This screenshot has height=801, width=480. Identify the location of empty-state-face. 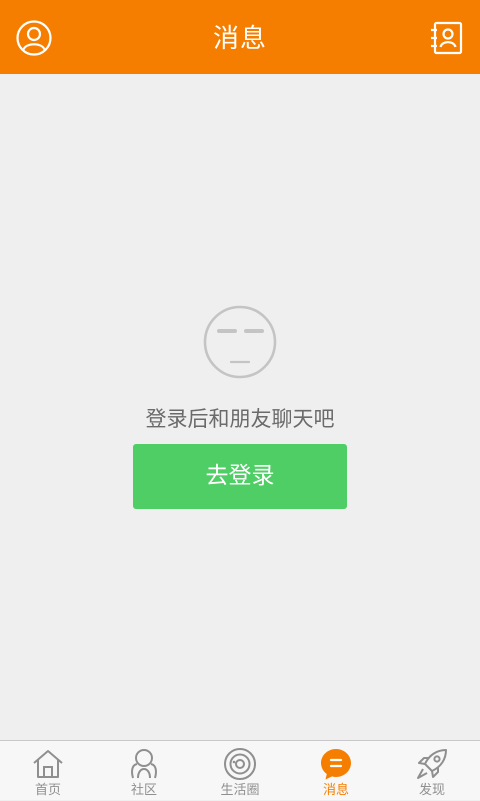
(240, 342).